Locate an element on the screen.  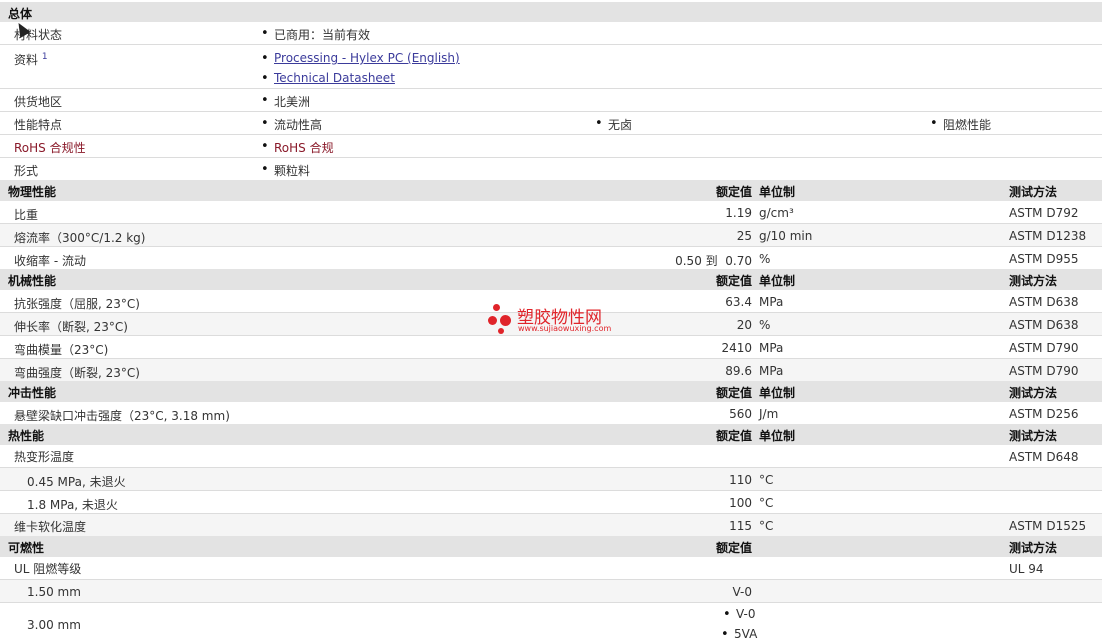
property-row: 1.8 MPa, 未退火 100 °C is located at coordinates (551, 502).